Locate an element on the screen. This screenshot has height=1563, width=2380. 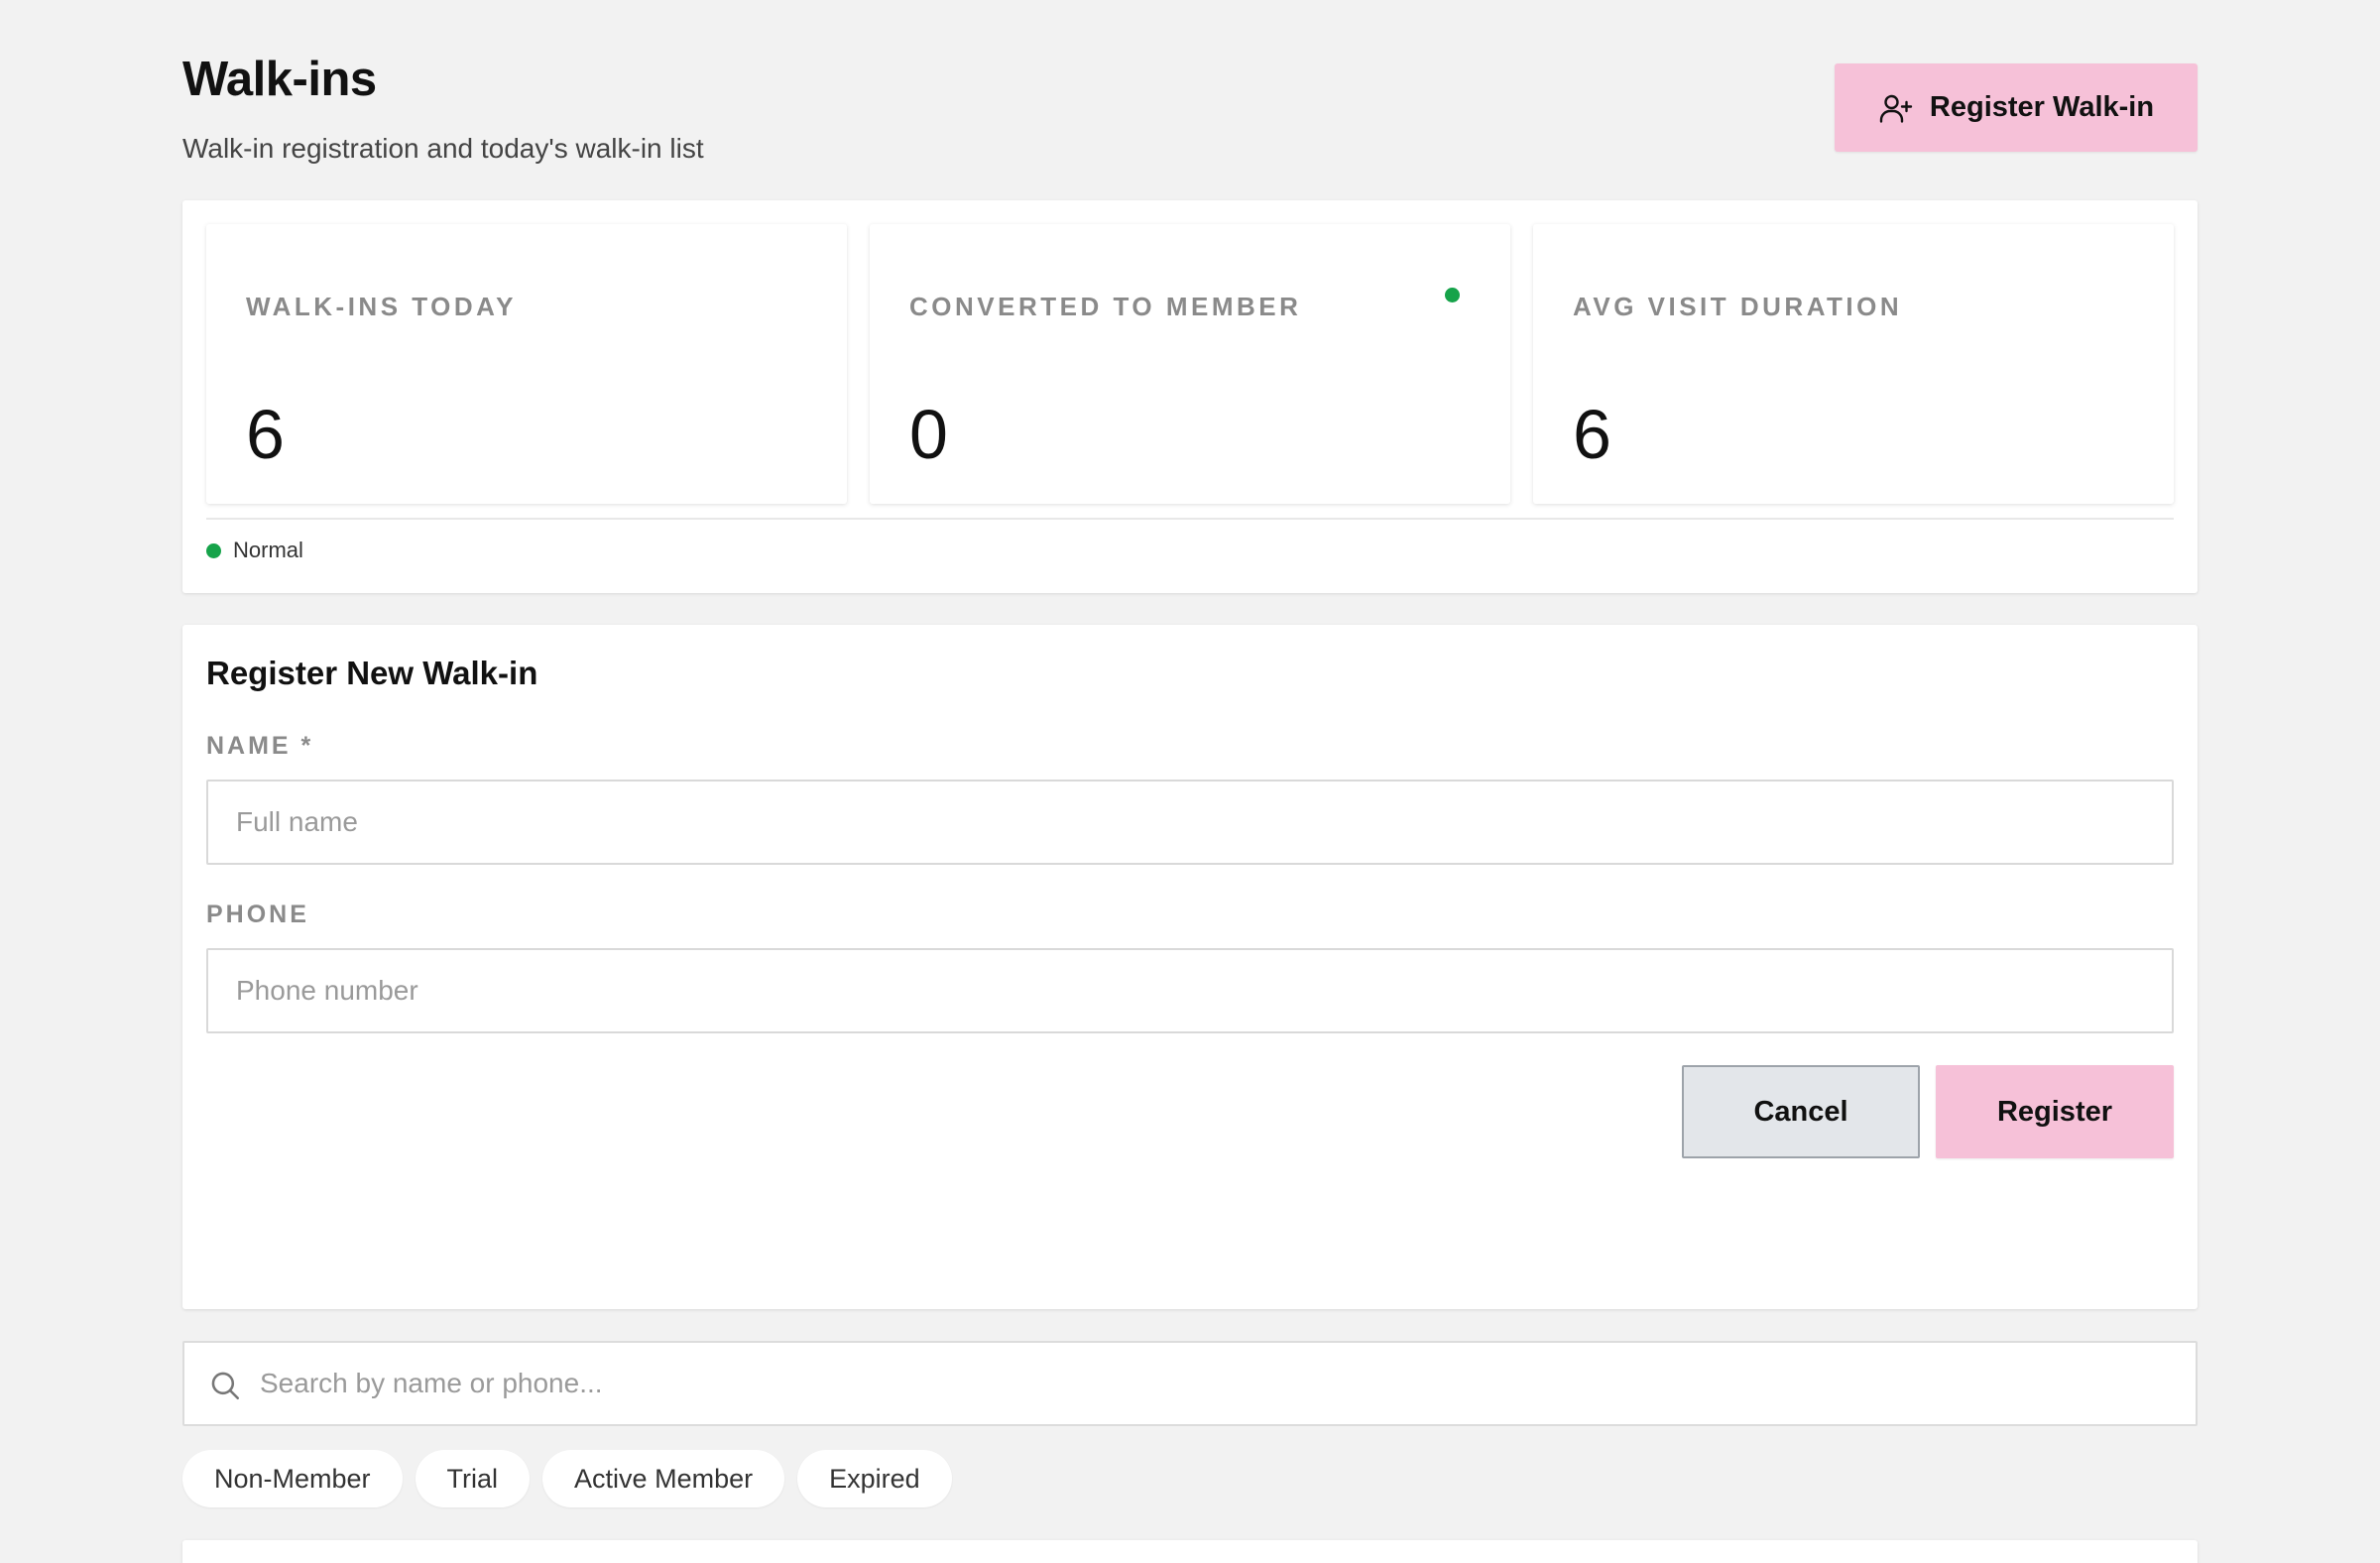
phone-label: PHONE is located at coordinates (257, 914).